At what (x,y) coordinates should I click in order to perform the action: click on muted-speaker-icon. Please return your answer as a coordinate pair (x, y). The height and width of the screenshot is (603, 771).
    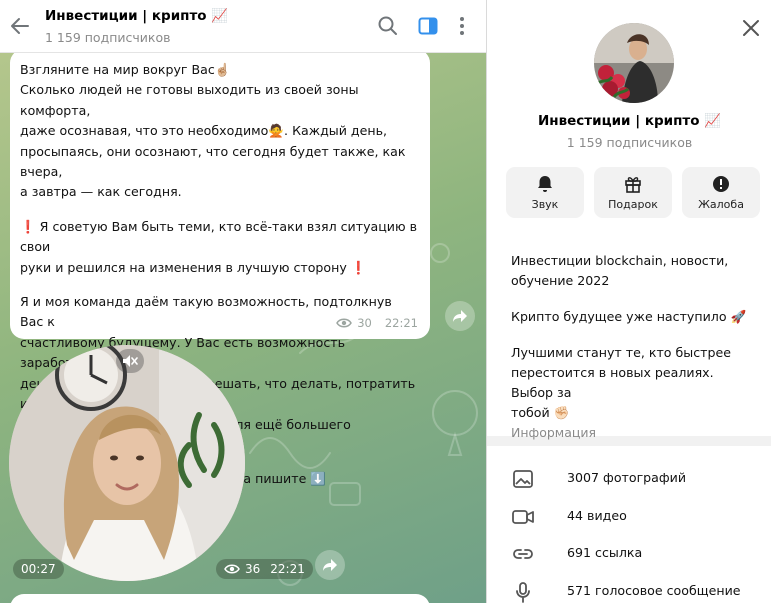
    Looking at the image, I should click on (130, 361).